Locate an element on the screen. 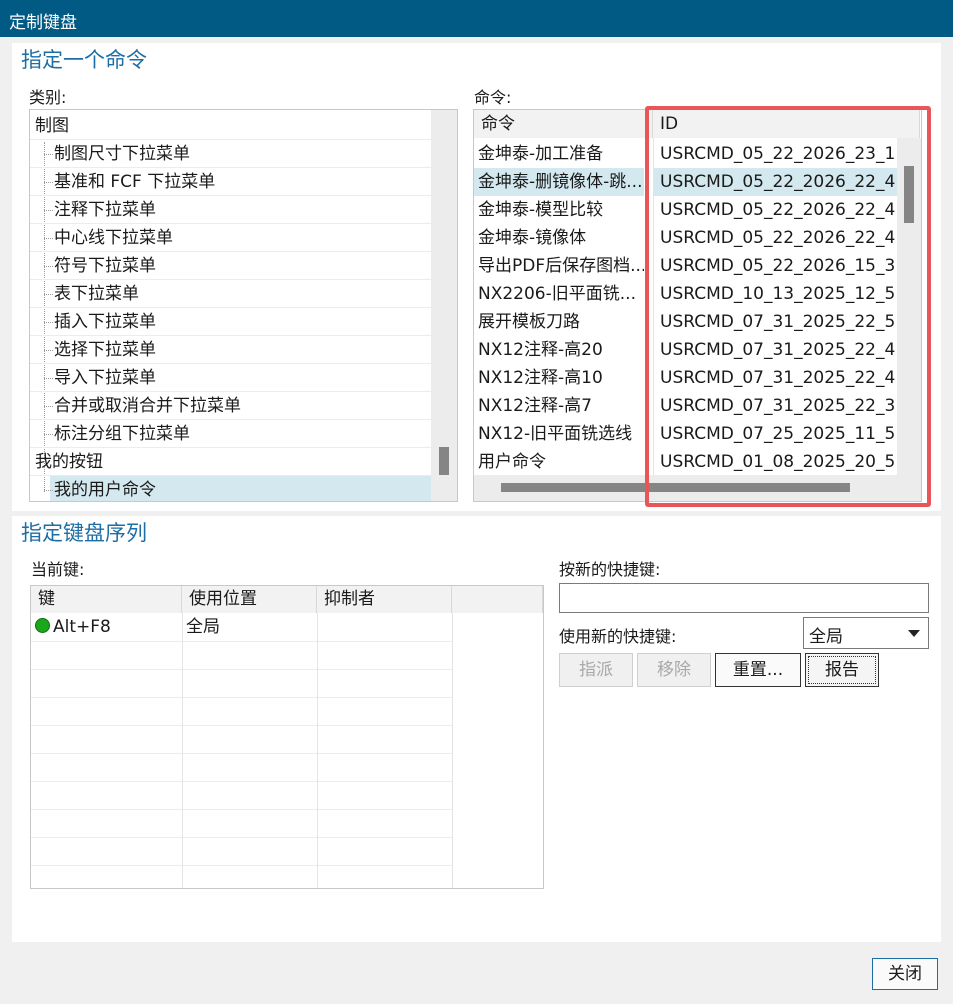  category-scrollbar is located at coordinates (444, 305).